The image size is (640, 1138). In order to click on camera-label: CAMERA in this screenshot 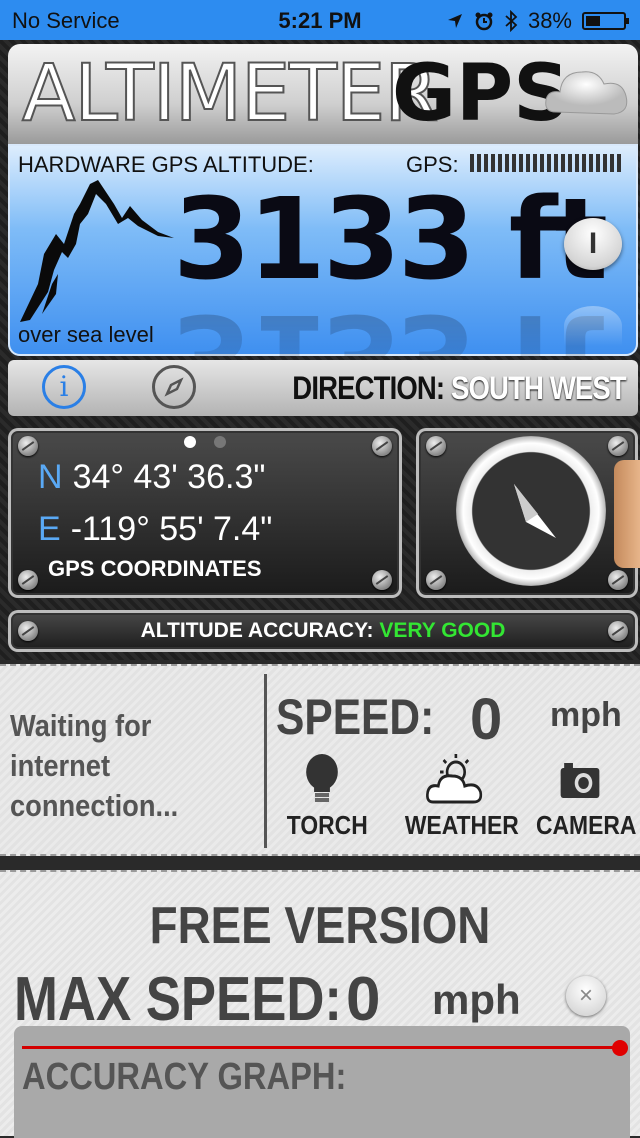, I will do `click(586, 825)`.